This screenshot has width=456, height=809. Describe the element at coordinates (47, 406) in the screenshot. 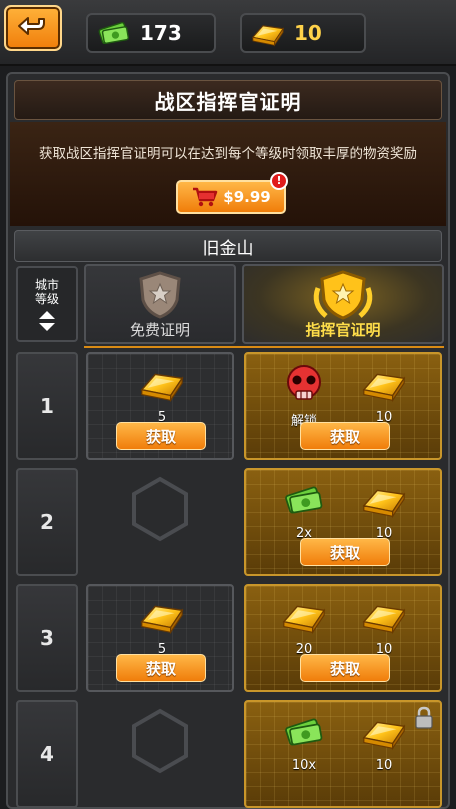

I see `level-box: 1` at that location.